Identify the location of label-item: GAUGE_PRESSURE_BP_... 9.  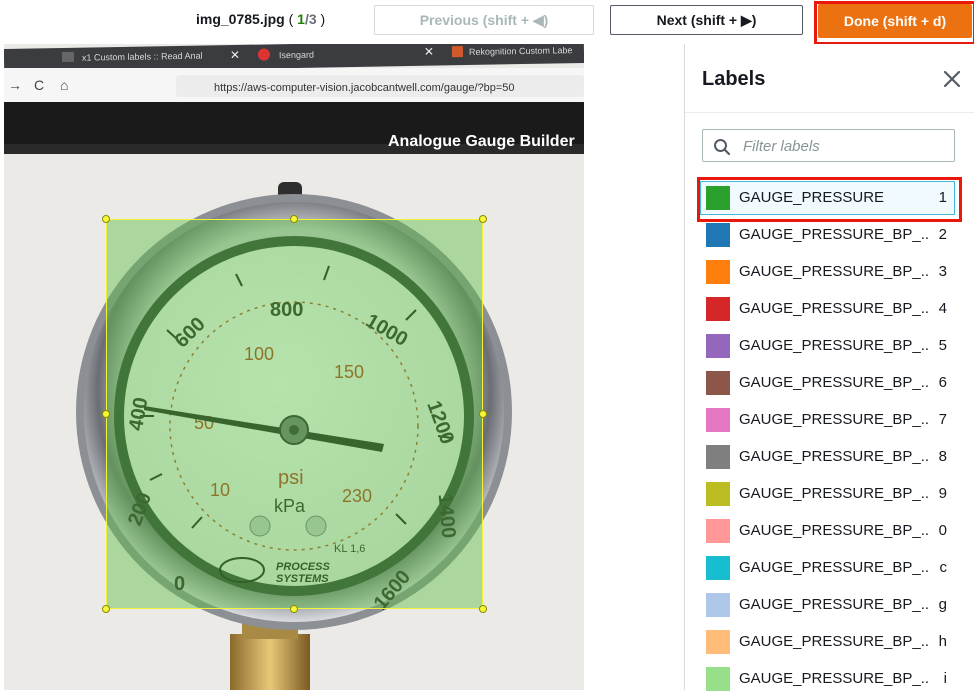
(829, 494).